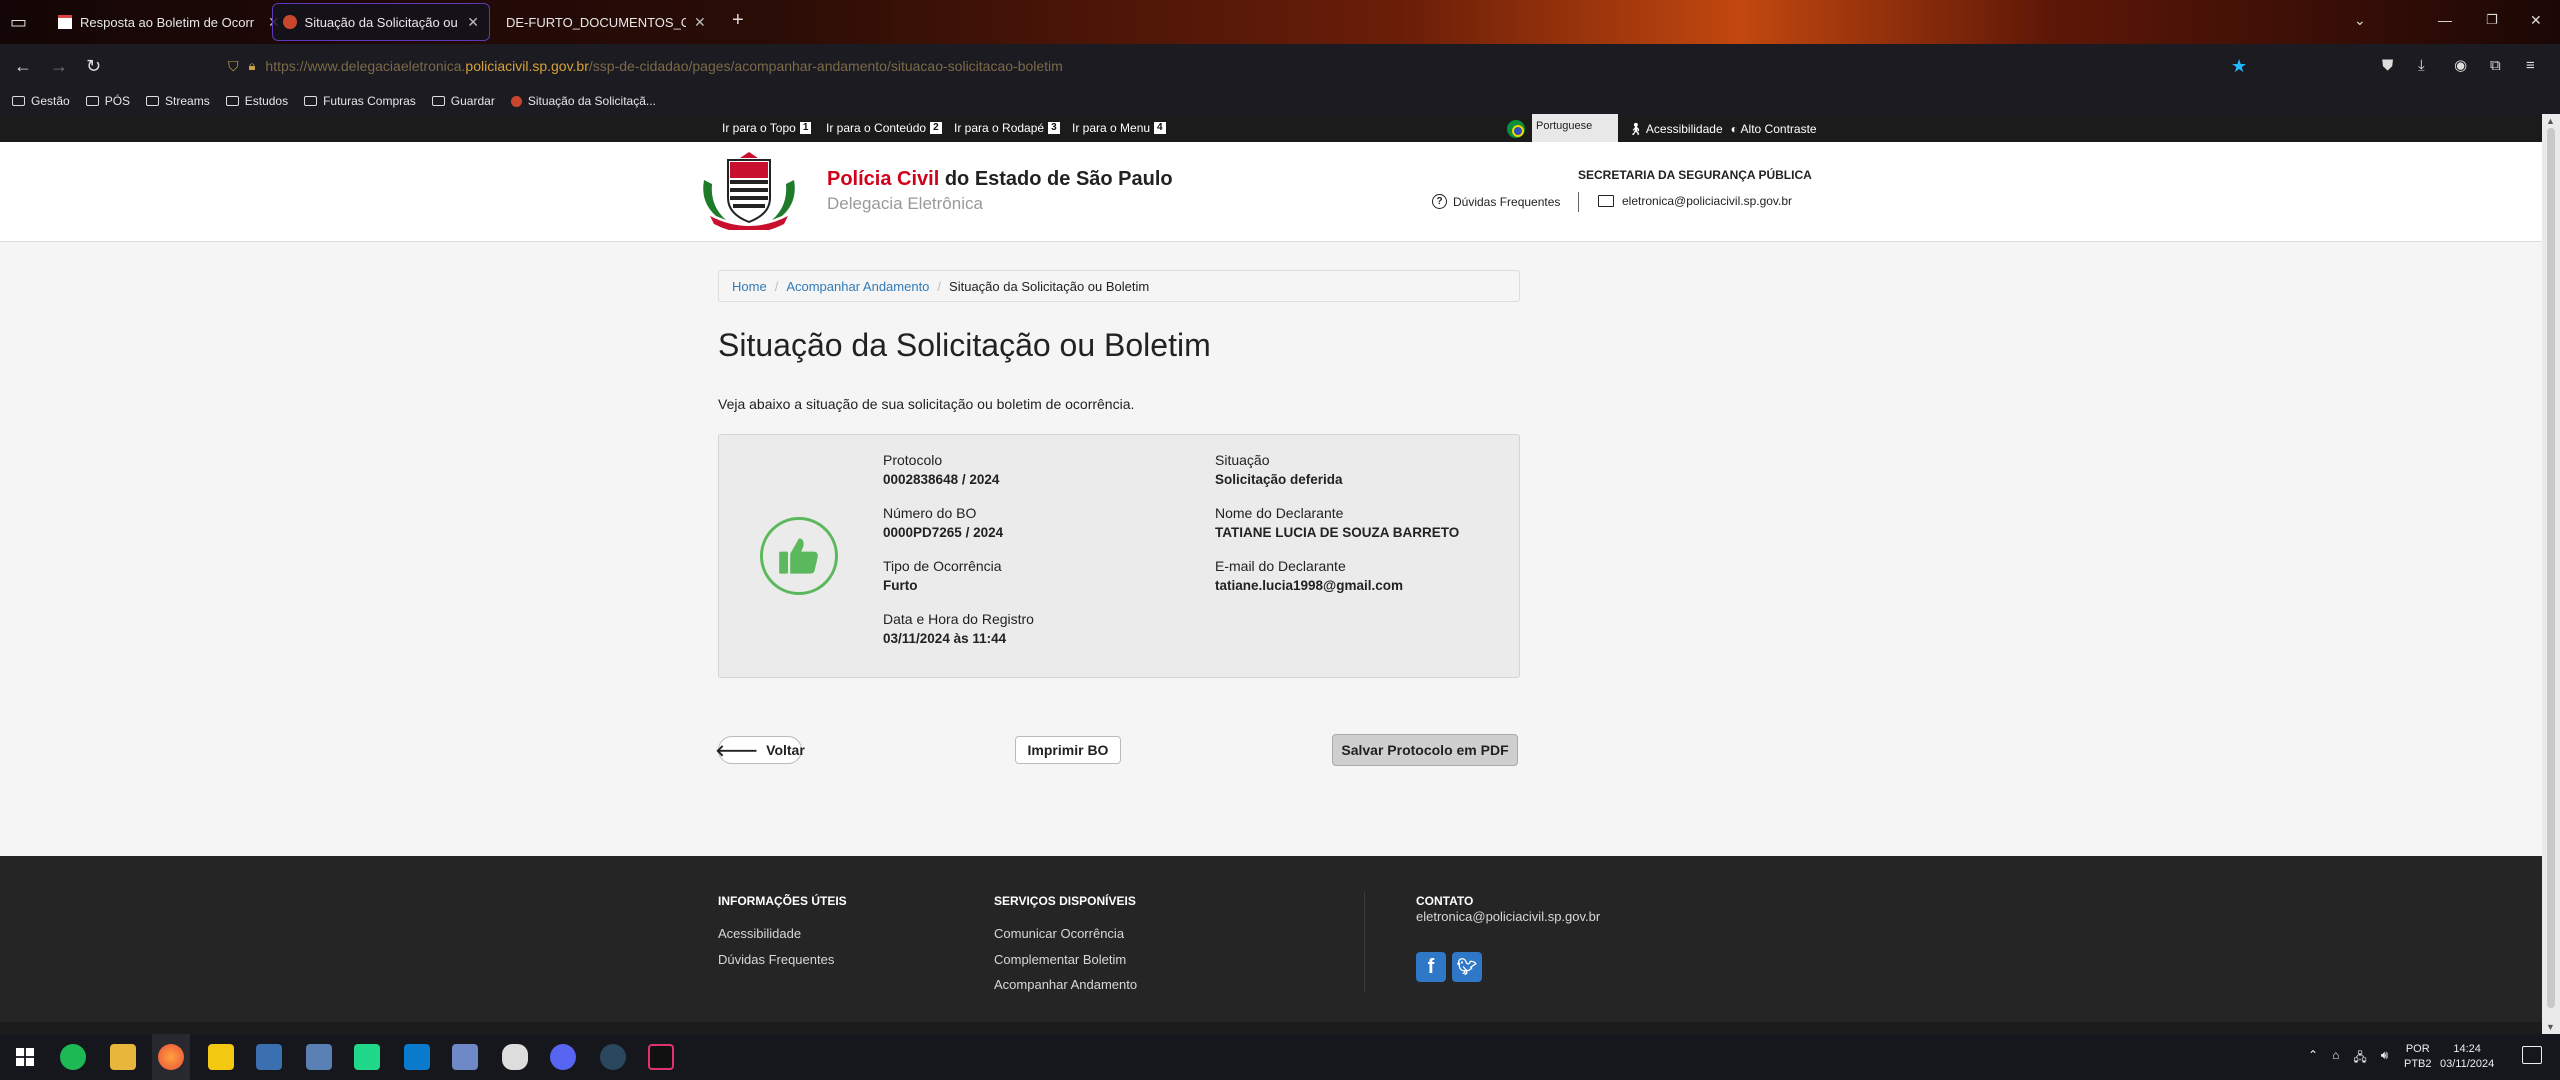 The image size is (2560, 1080). I want to click on faq-link: ? Dúvidas Frequentes, so click(1496, 201).